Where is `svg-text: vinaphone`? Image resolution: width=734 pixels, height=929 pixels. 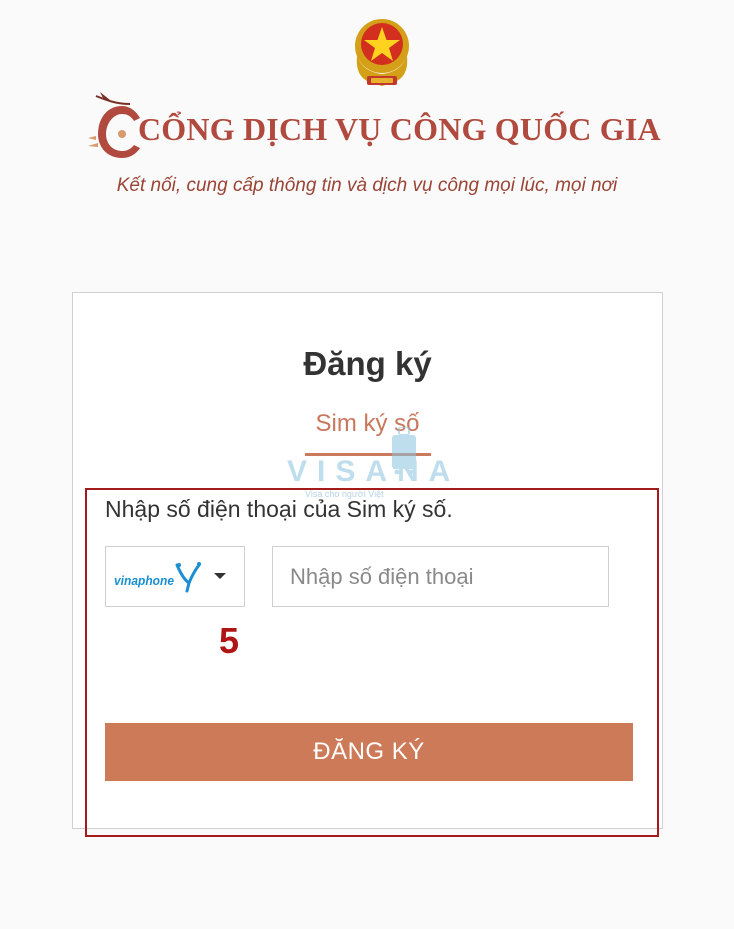 svg-text: vinaphone is located at coordinates (144, 580).